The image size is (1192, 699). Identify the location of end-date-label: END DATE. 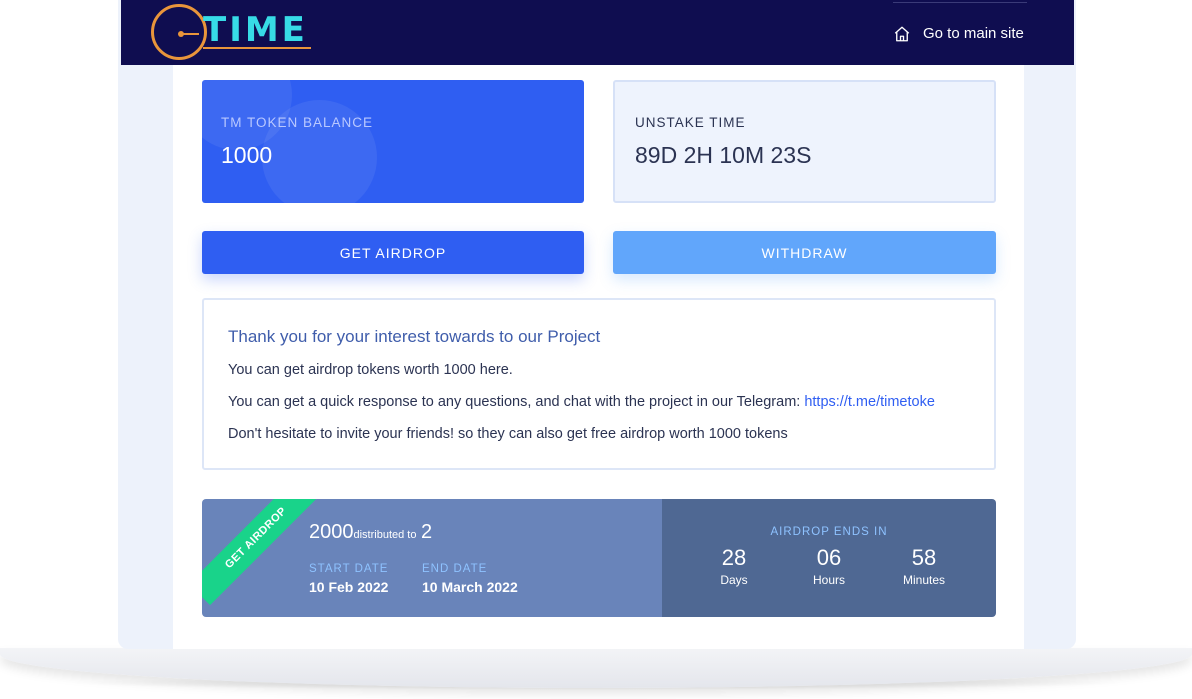
(455, 569).